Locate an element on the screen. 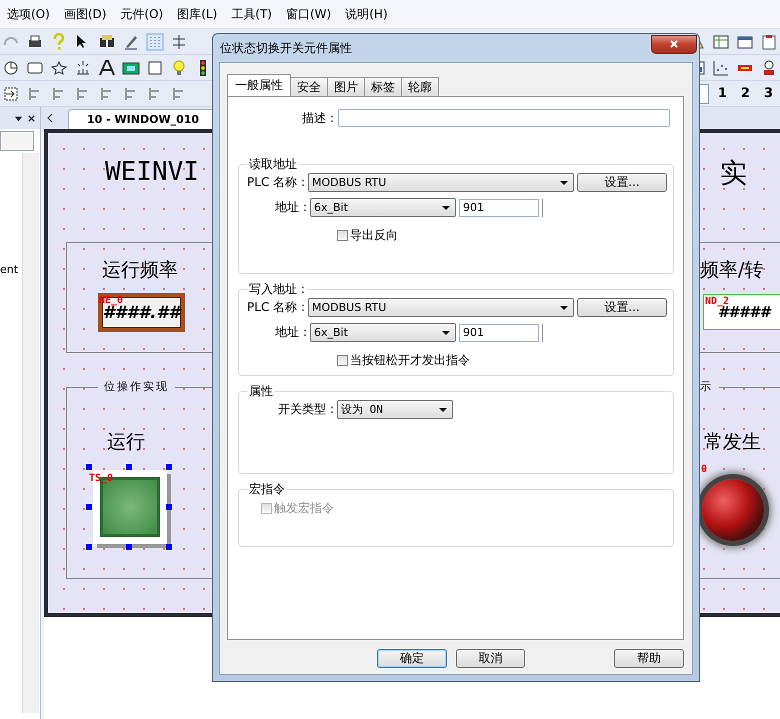 Image resolution: width=780 pixels, height=719 pixels. canvas-label: 频率/转 is located at coordinates (732, 270).